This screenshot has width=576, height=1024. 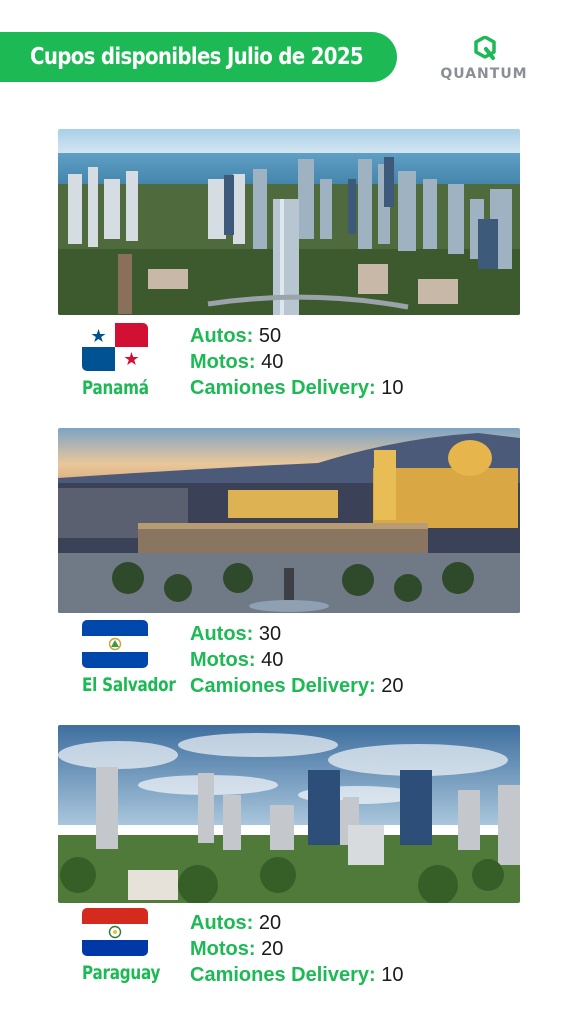 I want to click on quantum-q-icon, so click(x=485, y=48).